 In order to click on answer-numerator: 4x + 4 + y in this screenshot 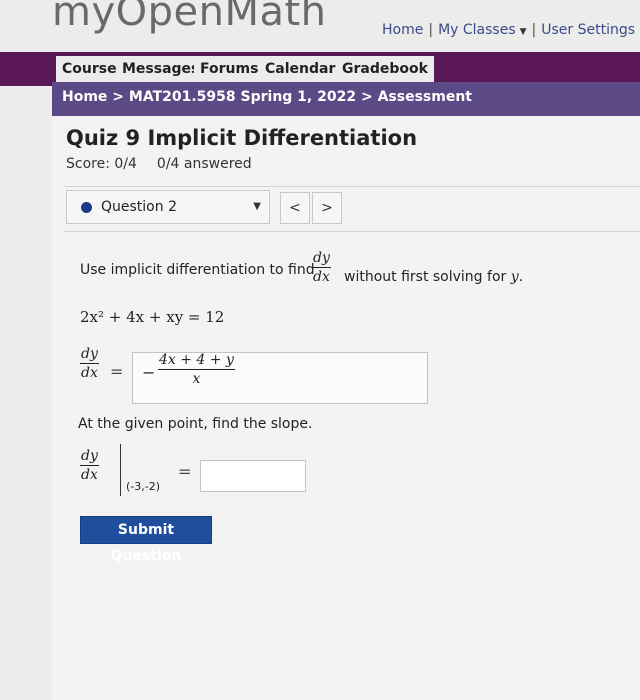, I will do `click(196, 360)`.